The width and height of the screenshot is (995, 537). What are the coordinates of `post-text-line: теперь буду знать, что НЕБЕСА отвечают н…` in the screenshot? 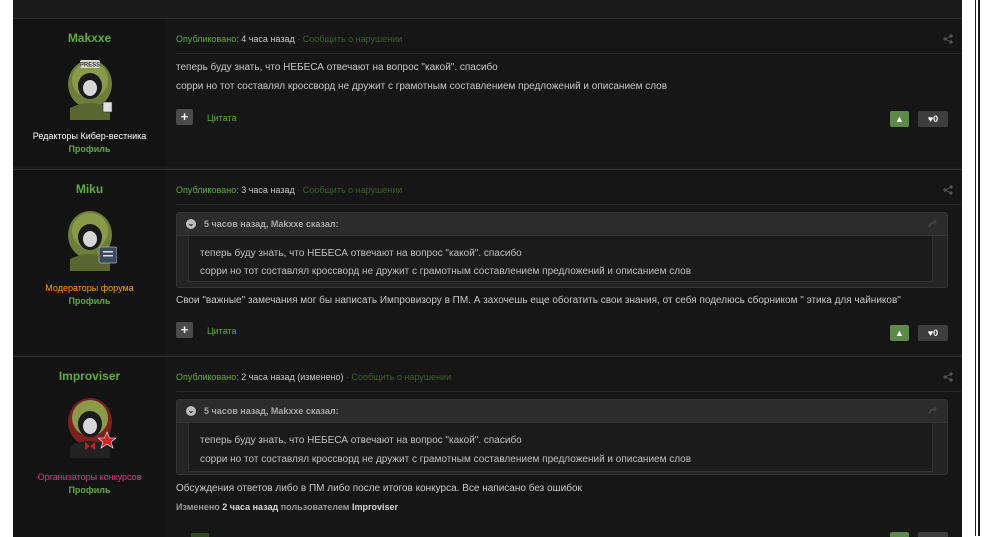 It's located at (337, 67).